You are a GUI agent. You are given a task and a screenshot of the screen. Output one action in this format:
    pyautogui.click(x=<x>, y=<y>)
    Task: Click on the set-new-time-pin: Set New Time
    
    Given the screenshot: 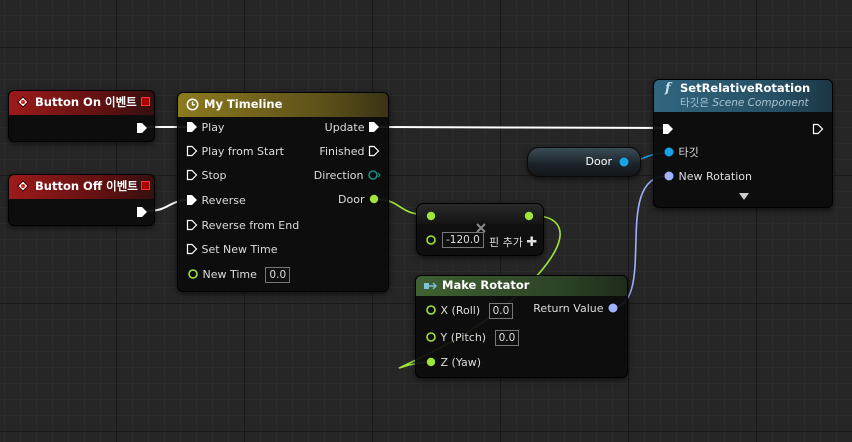 What is the action you would take?
    pyautogui.click(x=231, y=250)
    